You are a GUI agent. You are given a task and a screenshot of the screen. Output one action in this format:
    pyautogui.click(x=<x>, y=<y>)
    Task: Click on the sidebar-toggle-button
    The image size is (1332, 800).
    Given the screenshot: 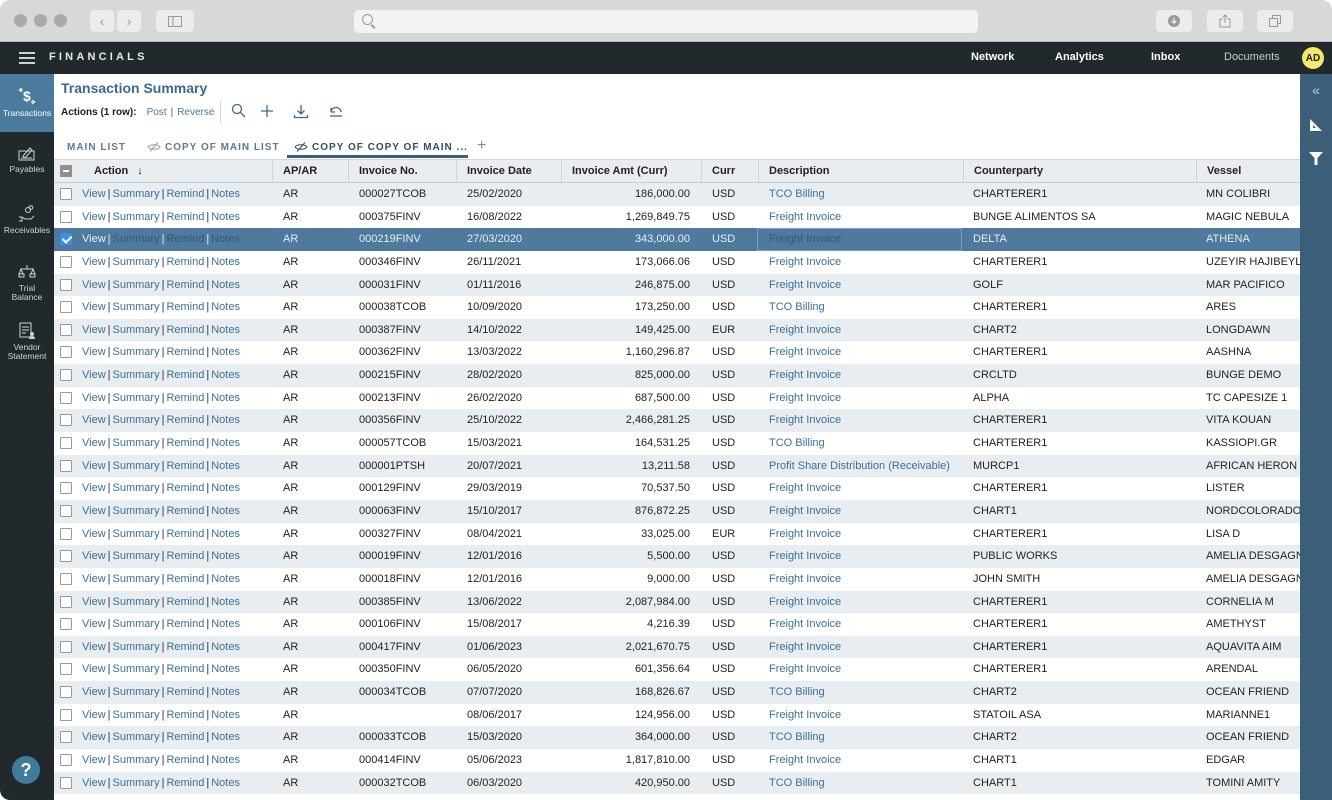 What is the action you would take?
    pyautogui.click(x=175, y=21)
    